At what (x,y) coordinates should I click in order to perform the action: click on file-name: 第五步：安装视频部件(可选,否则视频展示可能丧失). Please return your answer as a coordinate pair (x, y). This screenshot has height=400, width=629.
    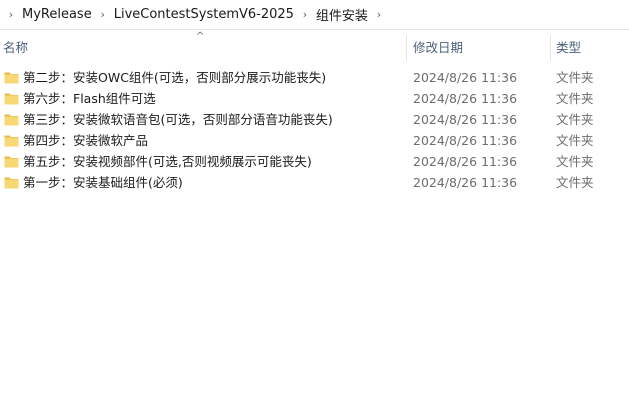
    Looking at the image, I should click on (167, 161).